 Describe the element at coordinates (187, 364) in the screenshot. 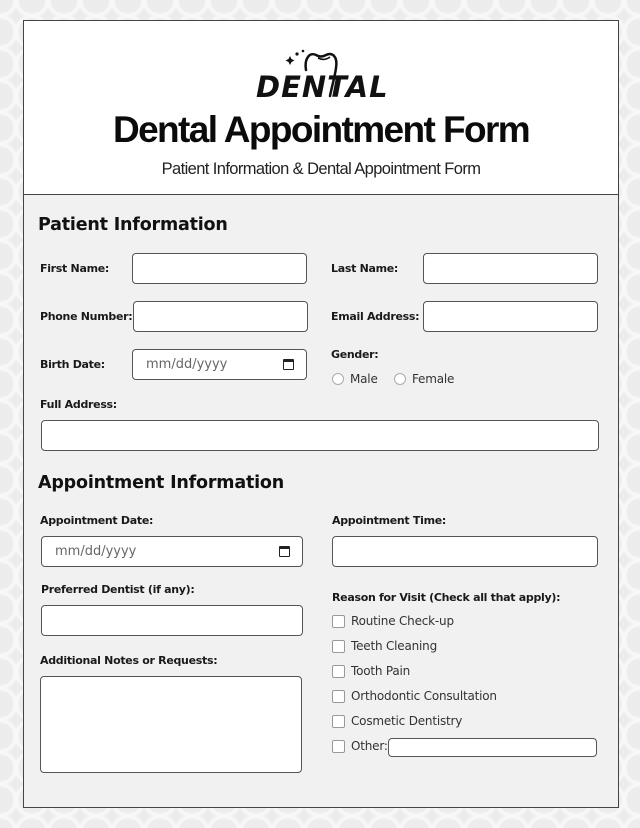

I see `birth-date-placeholder: mm/dd/yyyy` at that location.